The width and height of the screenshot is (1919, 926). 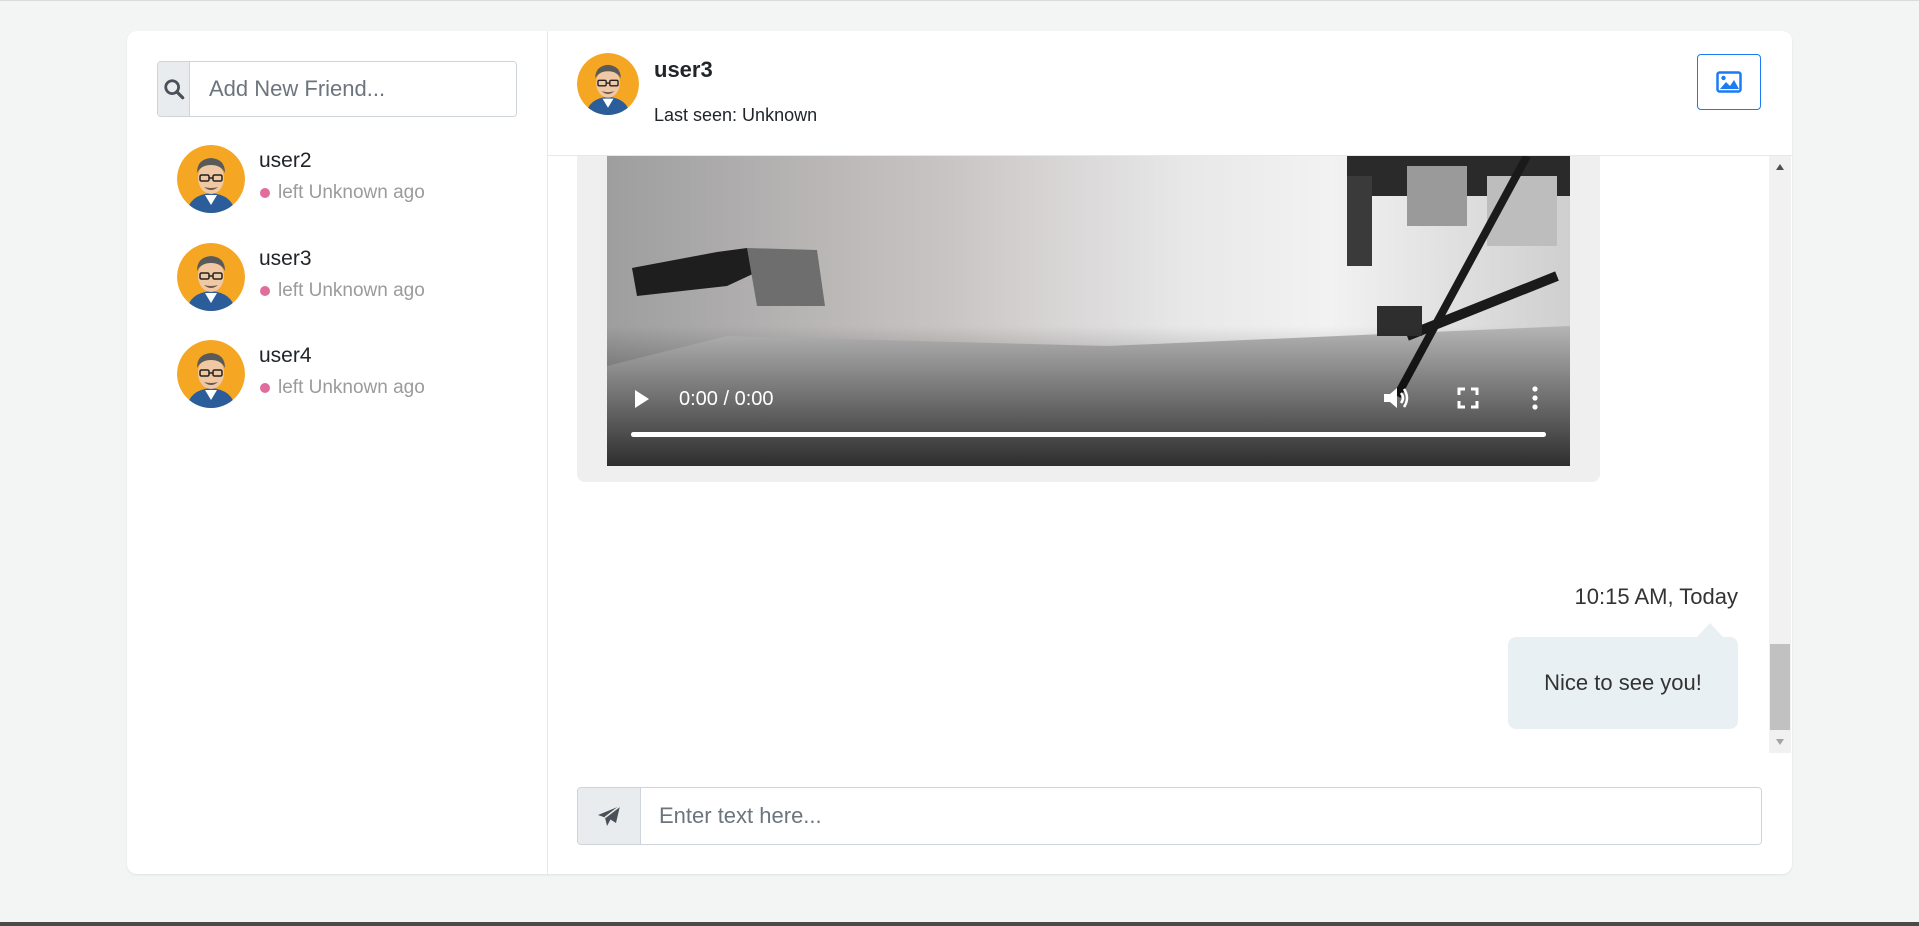 What do you see at coordinates (1535, 400) in the screenshot?
I see `more-options-icon` at bounding box center [1535, 400].